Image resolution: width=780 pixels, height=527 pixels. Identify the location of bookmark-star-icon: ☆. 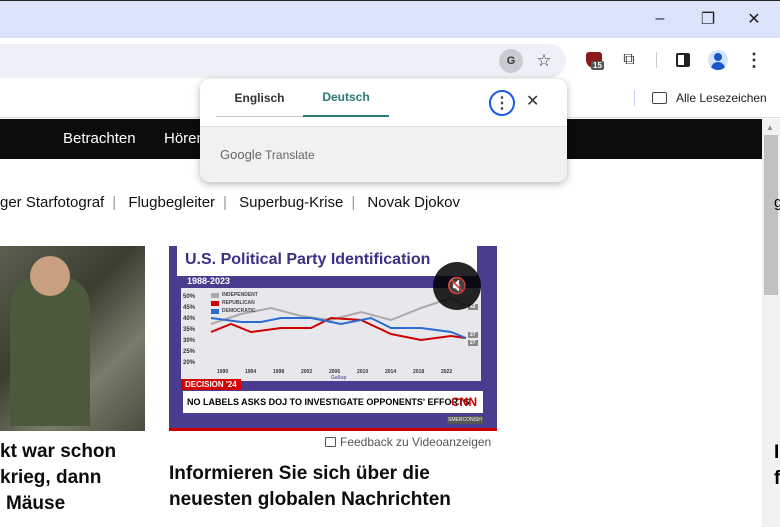
(544, 61).